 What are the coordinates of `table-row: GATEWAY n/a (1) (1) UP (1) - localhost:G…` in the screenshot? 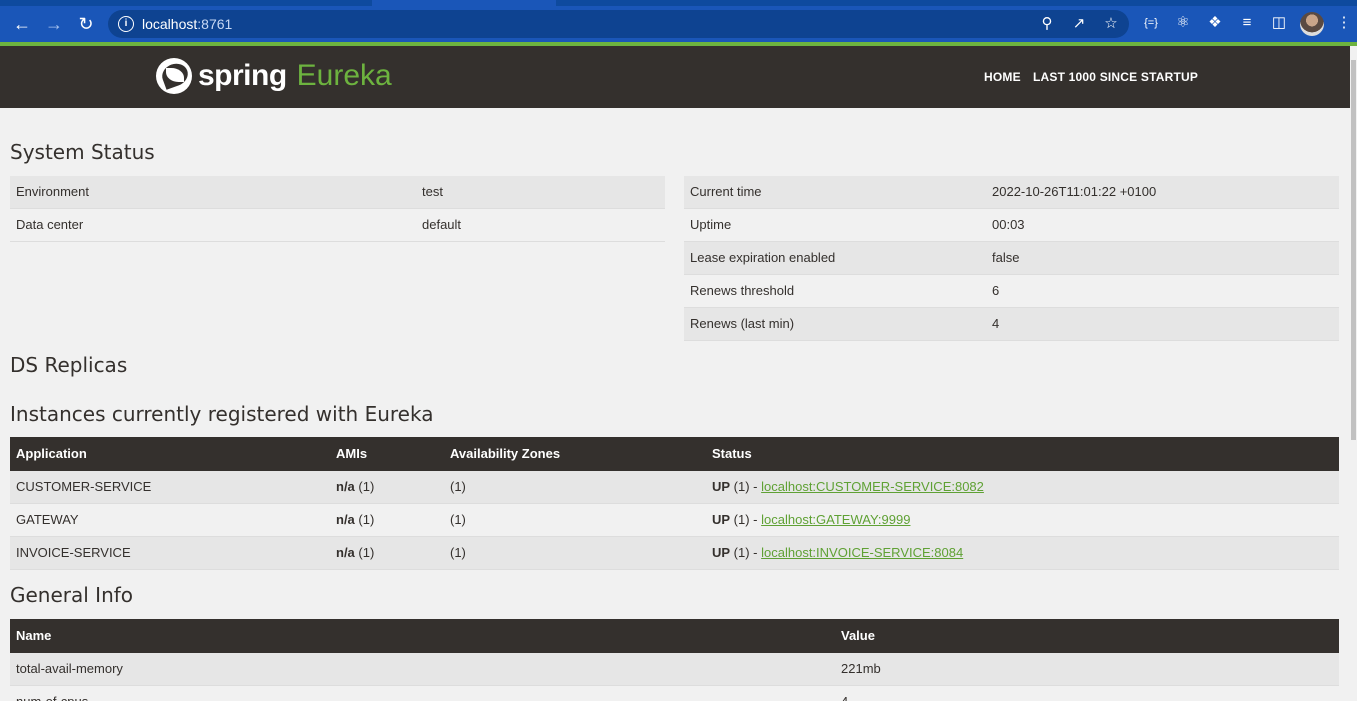 It's located at (674, 520).